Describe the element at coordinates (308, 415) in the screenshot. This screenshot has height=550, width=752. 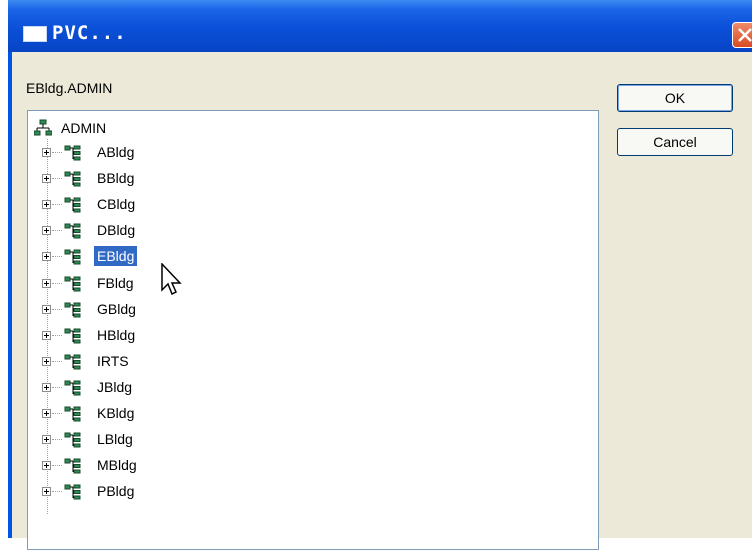
I see `tree-node-kbldg: KBldg` at that location.